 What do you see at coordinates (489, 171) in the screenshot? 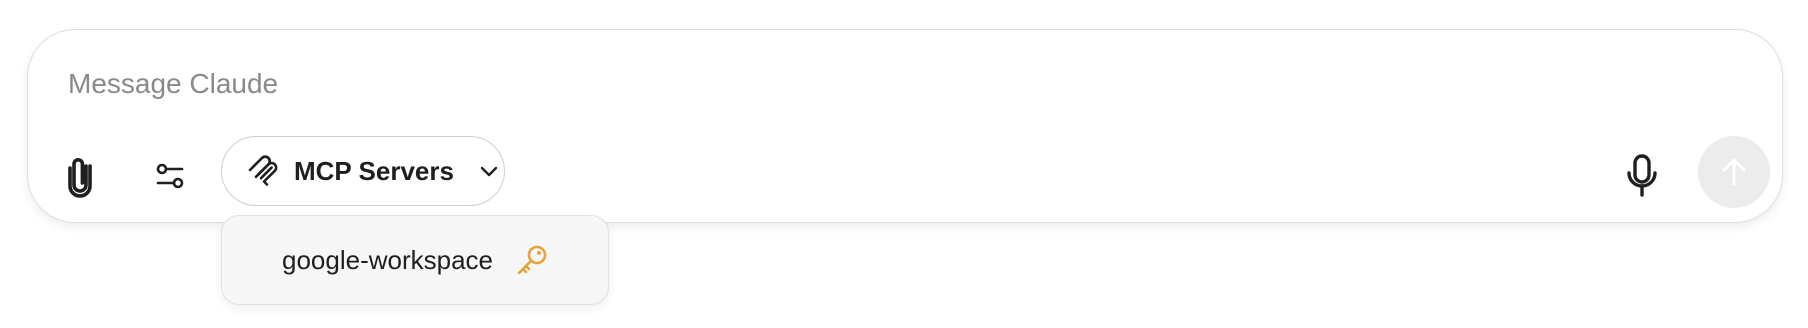
I see `chevron-down-icon` at bounding box center [489, 171].